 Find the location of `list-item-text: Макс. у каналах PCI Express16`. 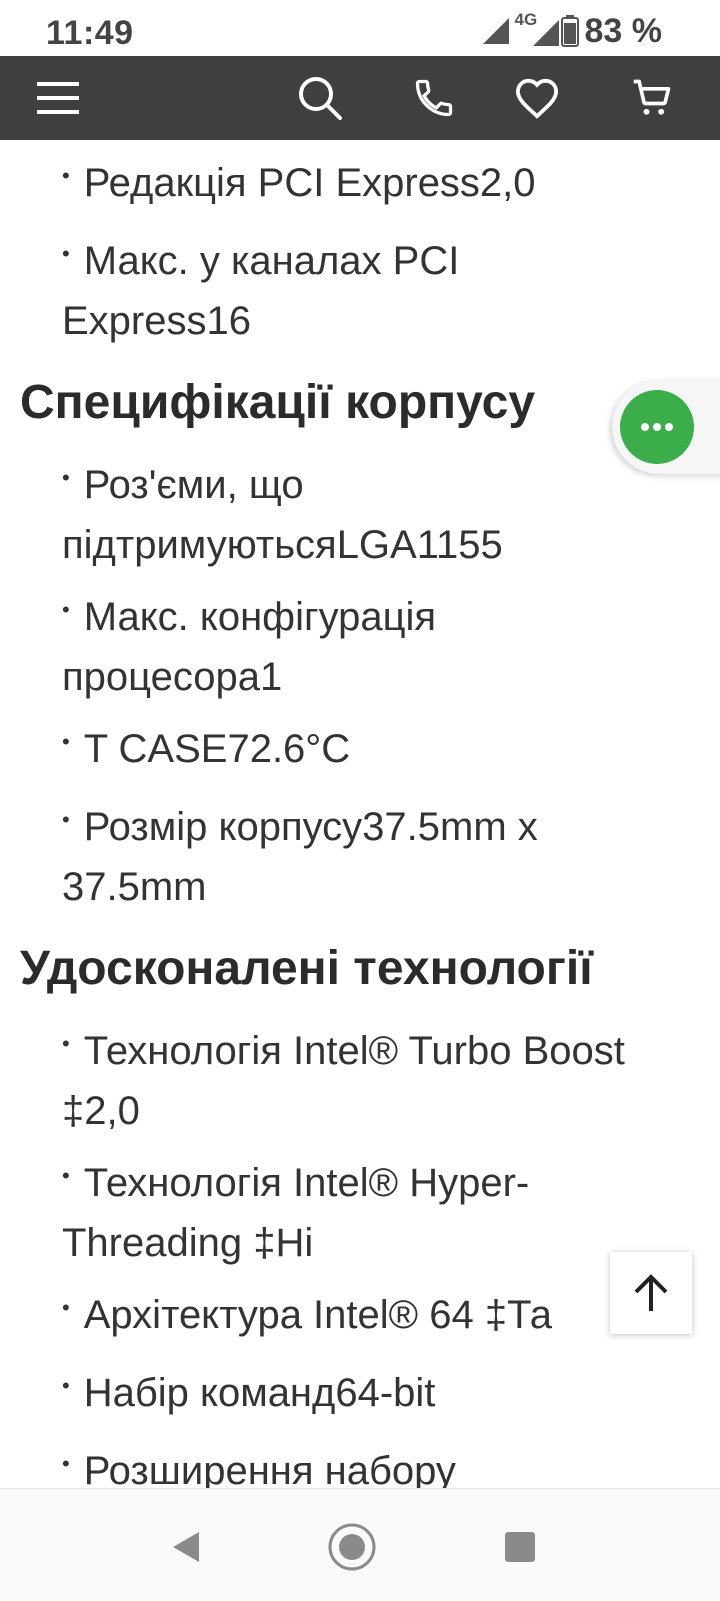

list-item-text: Макс. у каналах PCI Express16 is located at coordinates (261, 291).